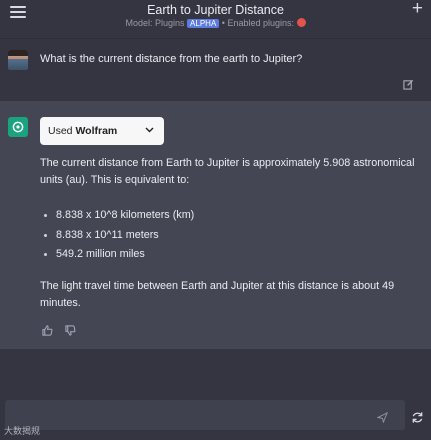 This screenshot has height=440, width=431. I want to click on model-label: Model: Plugins, so click(155, 23).